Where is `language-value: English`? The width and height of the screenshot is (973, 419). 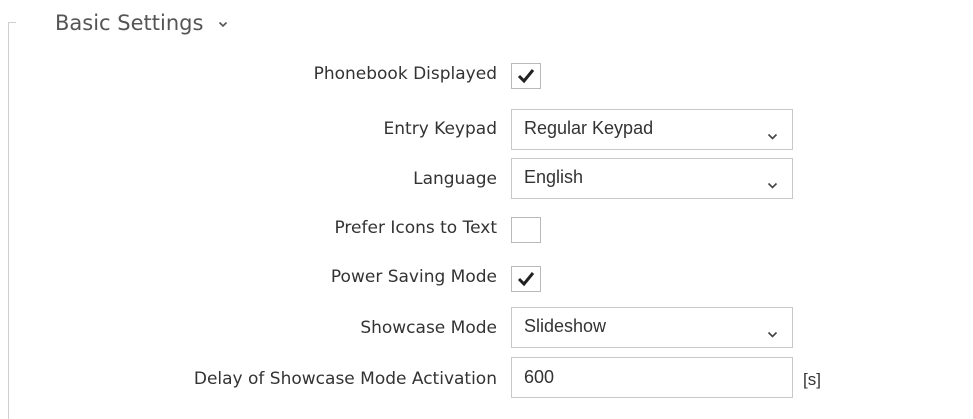
language-value: English is located at coordinates (554, 177).